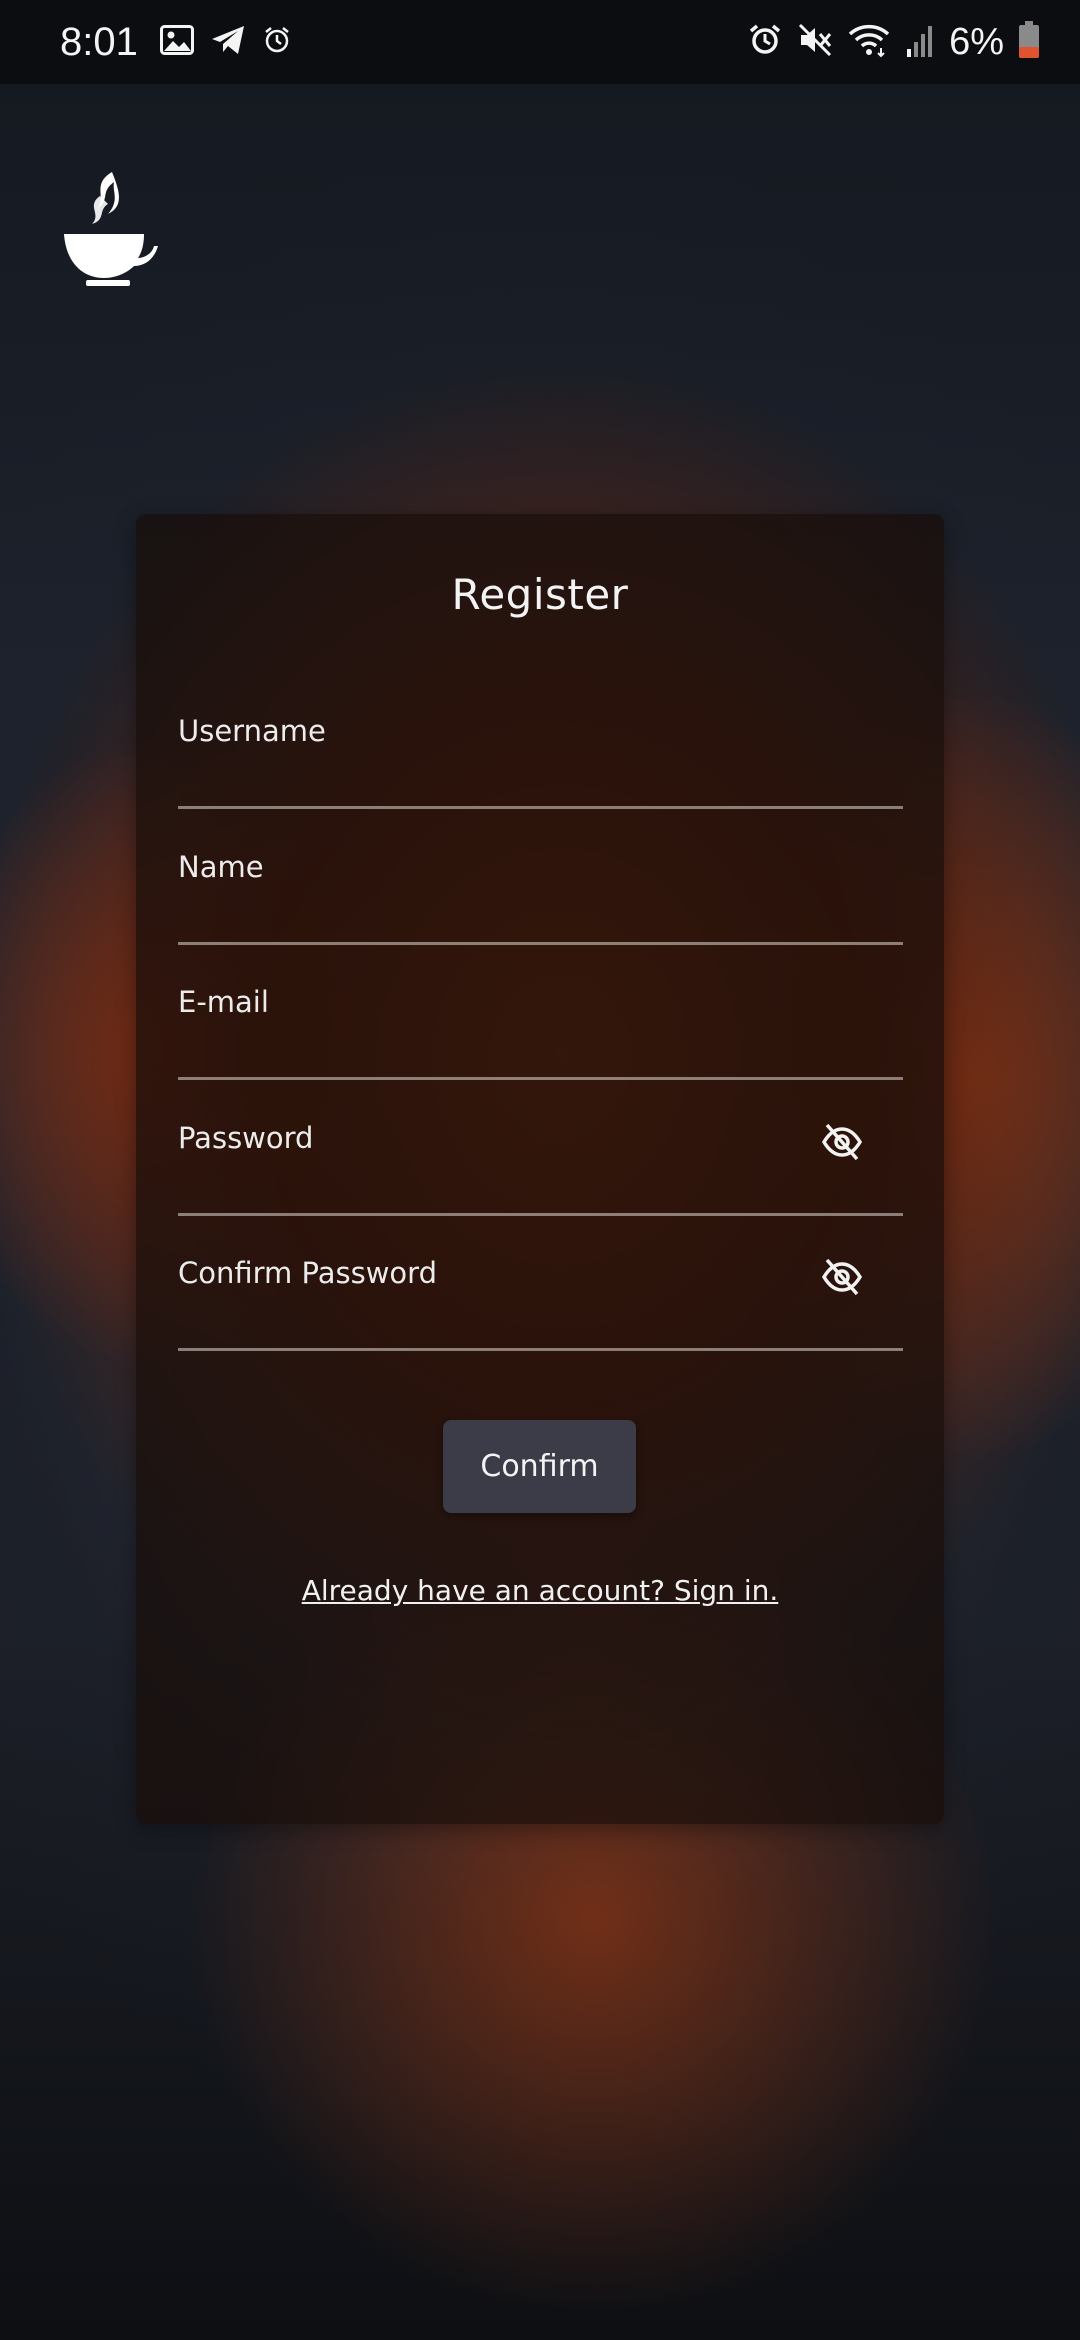 This screenshot has width=1080, height=2340. Describe the element at coordinates (920, 42) in the screenshot. I see `signal-icon` at that location.